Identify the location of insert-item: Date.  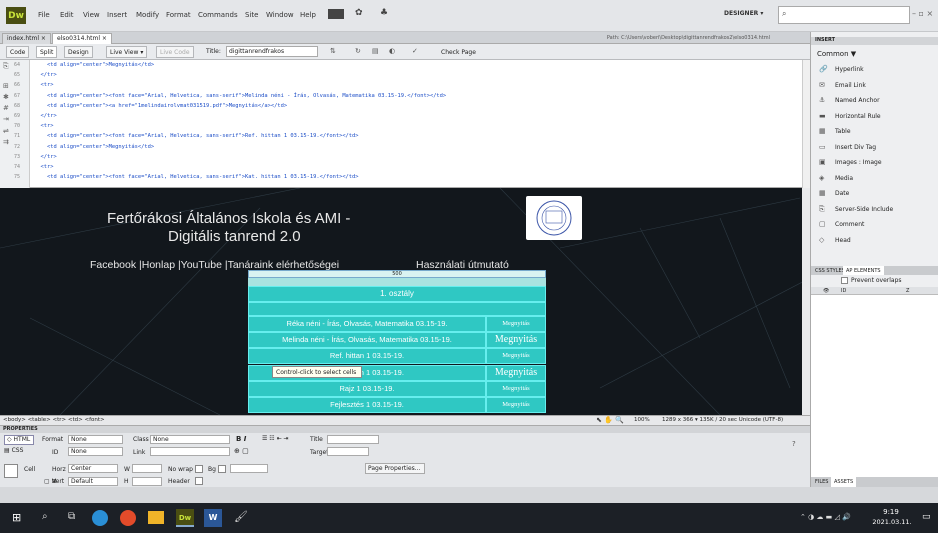
(842, 193).